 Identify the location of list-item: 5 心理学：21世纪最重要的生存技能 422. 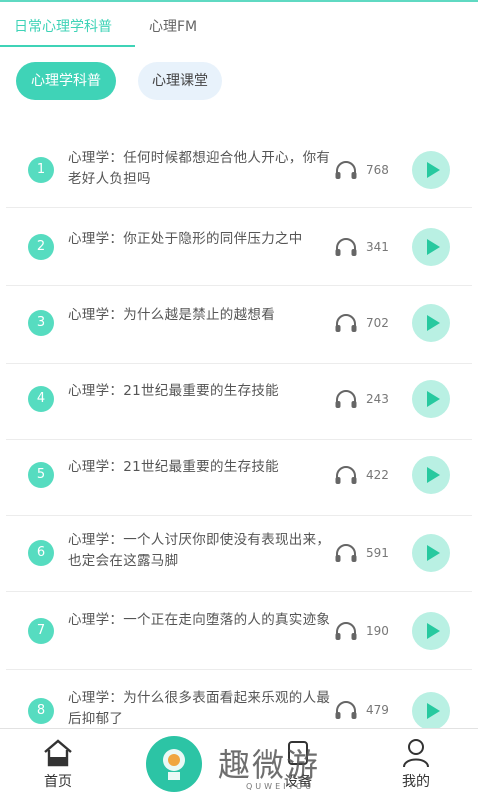
(239, 477).